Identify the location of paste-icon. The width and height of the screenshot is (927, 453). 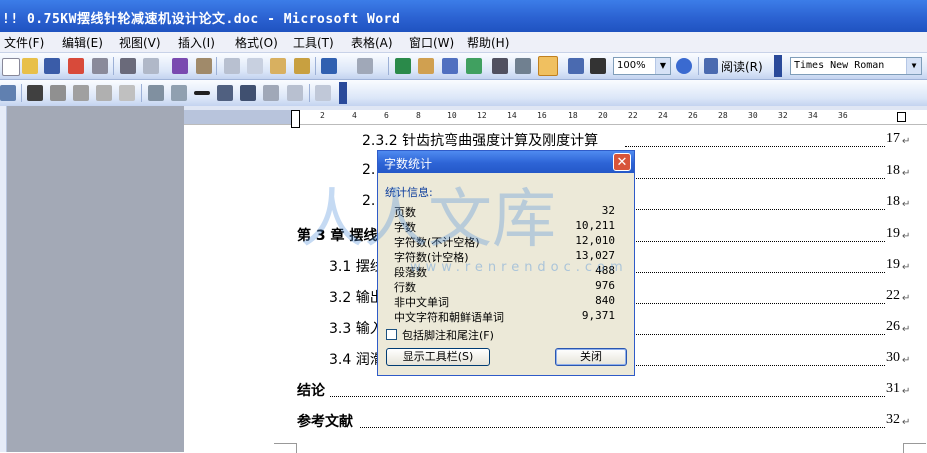
(278, 66).